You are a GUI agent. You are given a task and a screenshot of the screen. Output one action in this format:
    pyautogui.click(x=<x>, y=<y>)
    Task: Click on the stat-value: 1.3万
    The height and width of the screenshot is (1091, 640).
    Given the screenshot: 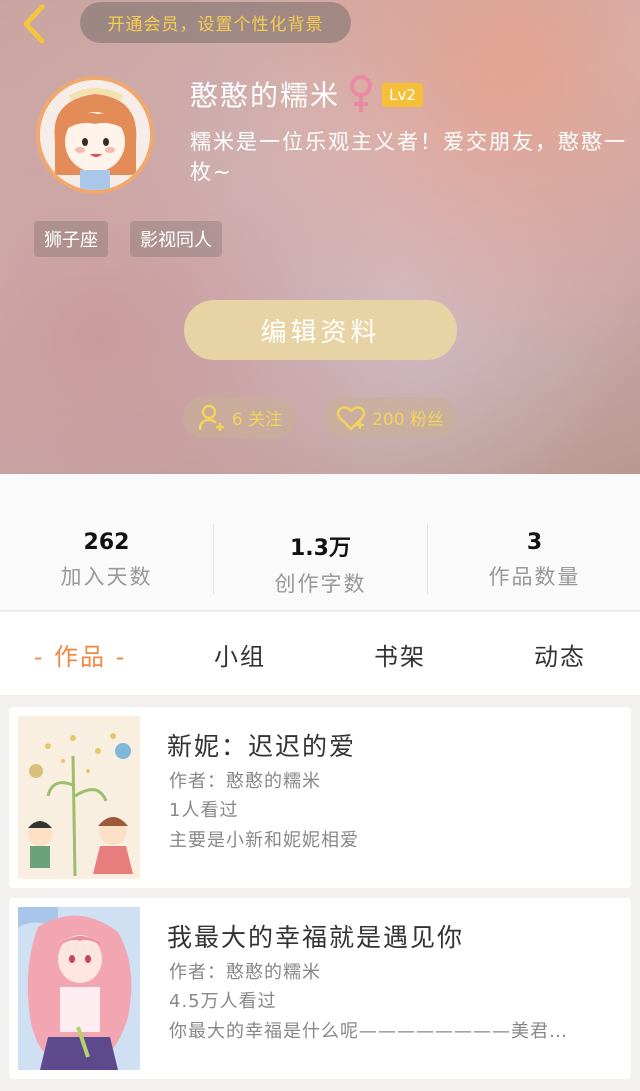 What is the action you would take?
    pyautogui.click(x=320, y=548)
    